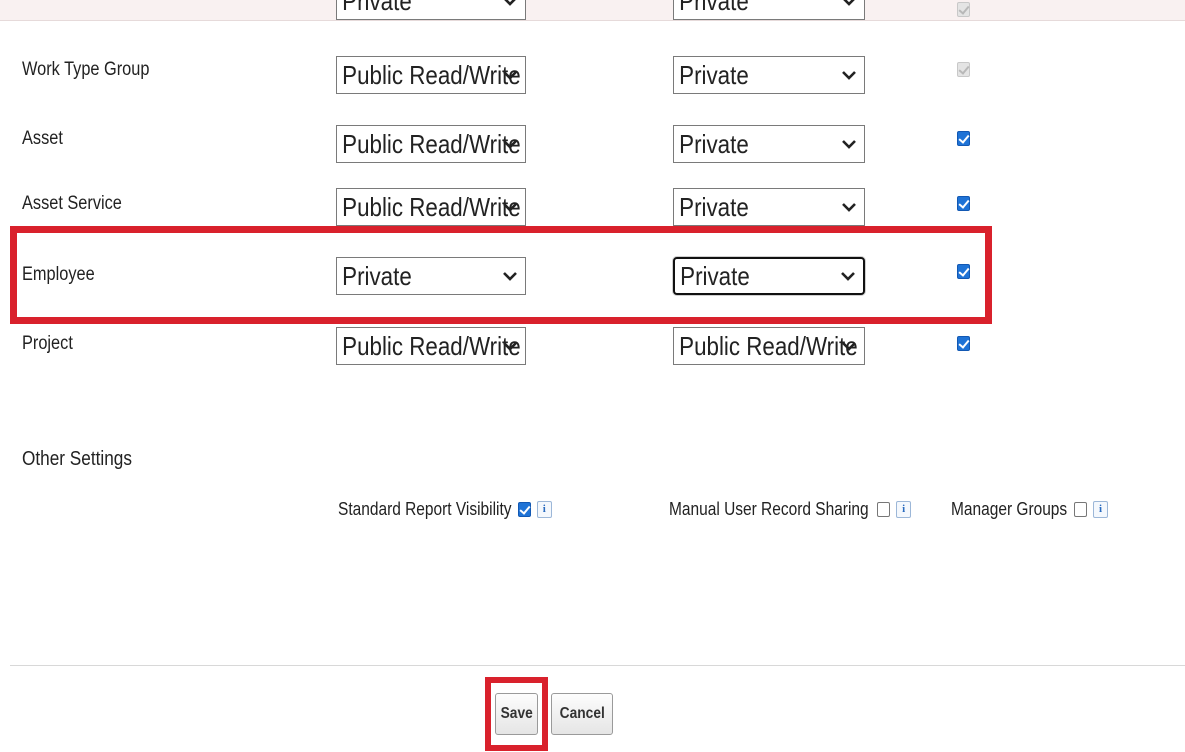 The height and width of the screenshot is (752, 1185). I want to click on external-access-value: Public Read/Write, so click(768, 345).